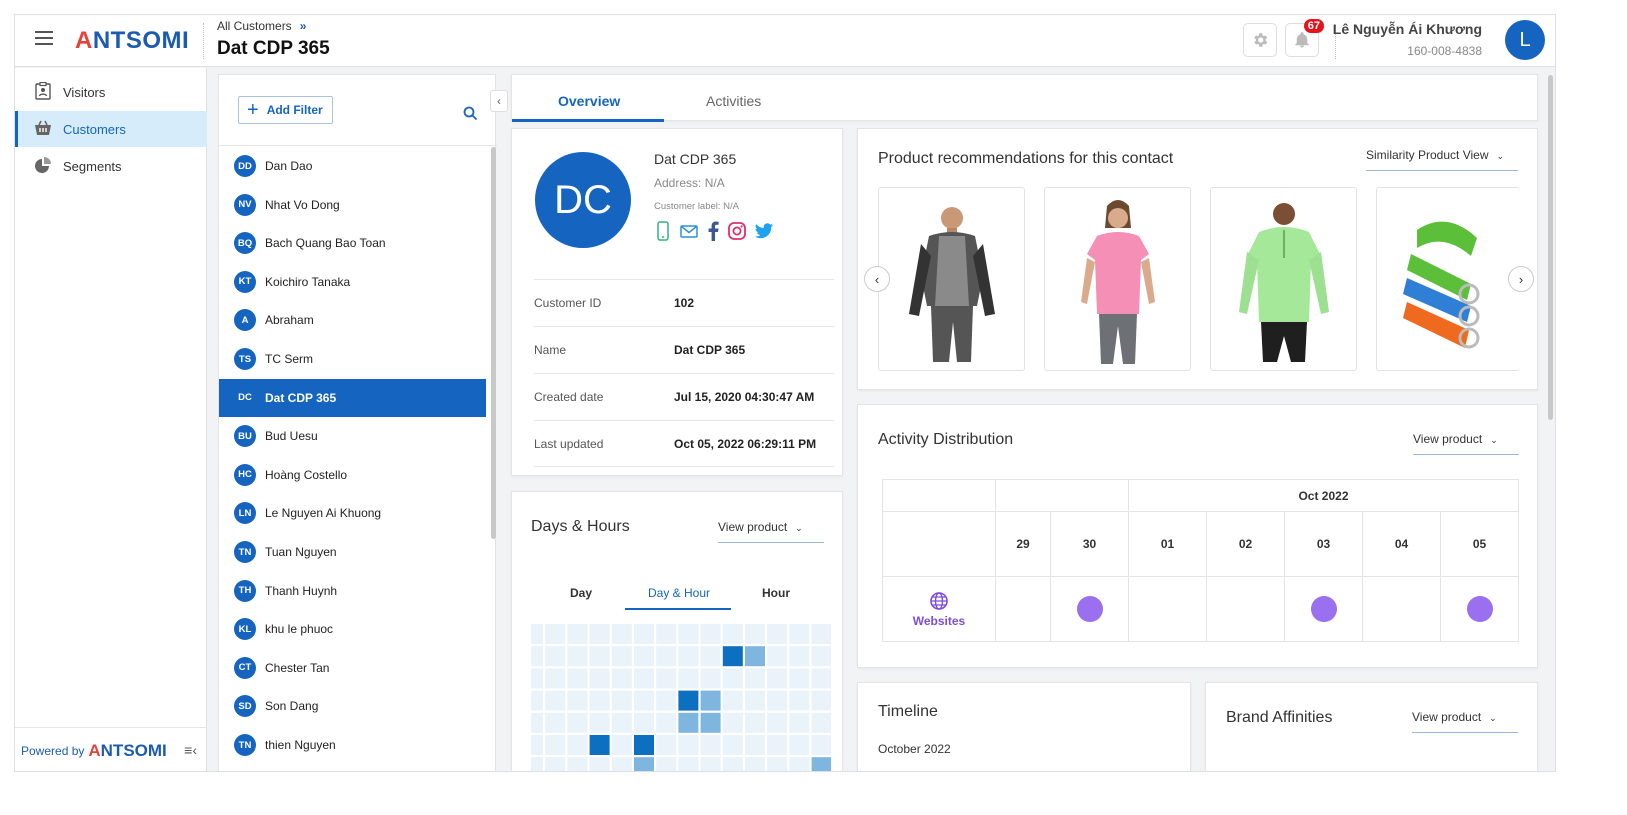  I want to click on list-item: TN thien Nguyen, so click(352, 745).